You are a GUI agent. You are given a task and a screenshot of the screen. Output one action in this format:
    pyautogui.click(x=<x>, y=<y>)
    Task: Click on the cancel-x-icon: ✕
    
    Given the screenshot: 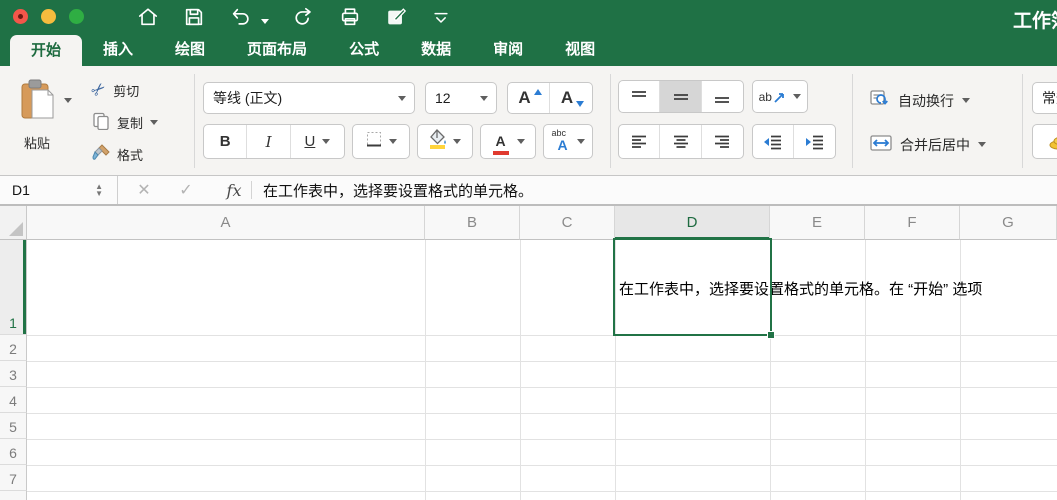 What is the action you would take?
    pyautogui.click(x=144, y=190)
    